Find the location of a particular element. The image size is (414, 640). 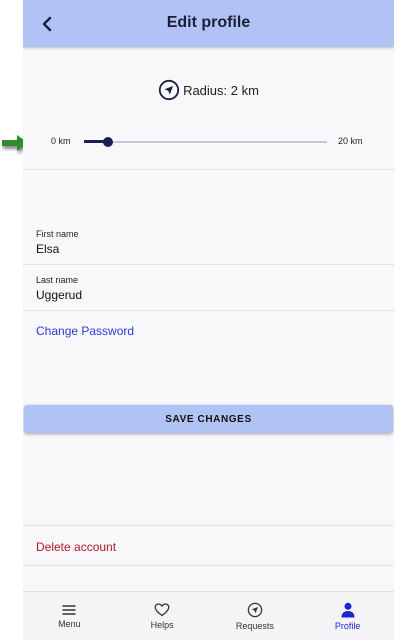

nav-item-menu: Menu is located at coordinates (69, 616).